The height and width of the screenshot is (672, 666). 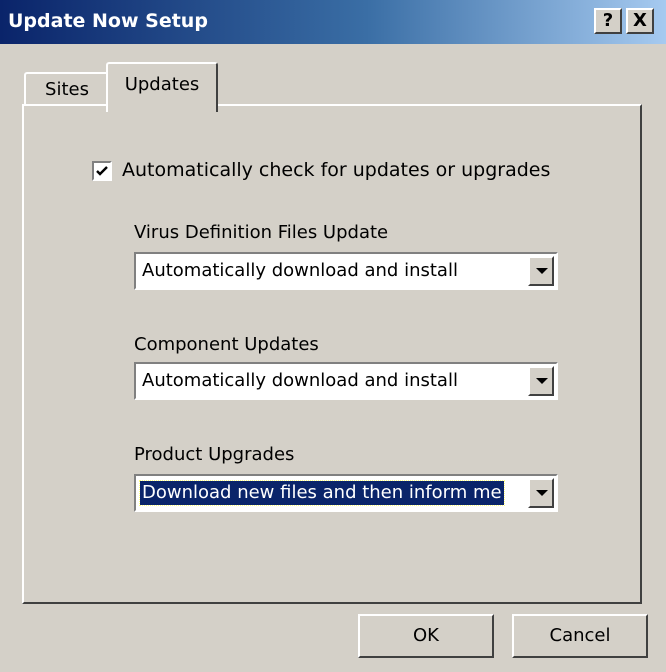 I want to click on component-updates-label: Component Updates, so click(x=226, y=344).